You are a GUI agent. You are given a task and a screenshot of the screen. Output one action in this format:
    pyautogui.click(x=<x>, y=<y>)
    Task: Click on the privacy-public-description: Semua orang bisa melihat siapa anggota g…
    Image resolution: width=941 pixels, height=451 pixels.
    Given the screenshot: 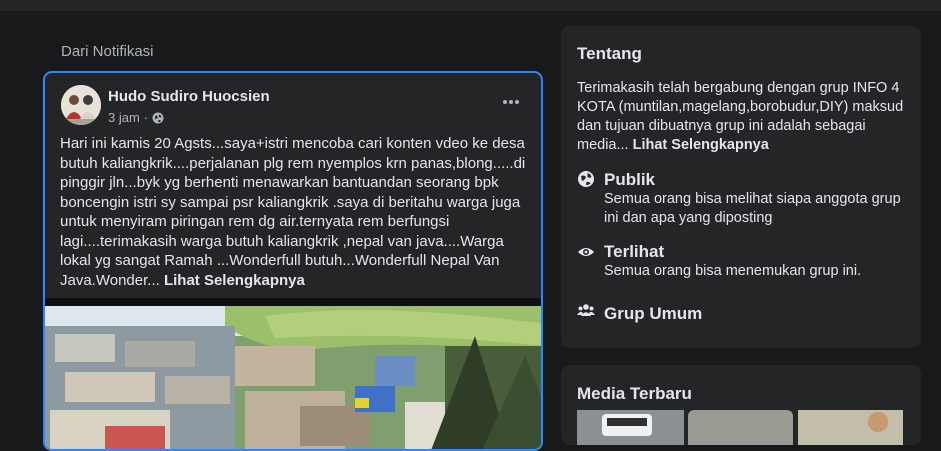 What is the action you would take?
    pyautogui.click(x=752, y=208)
    